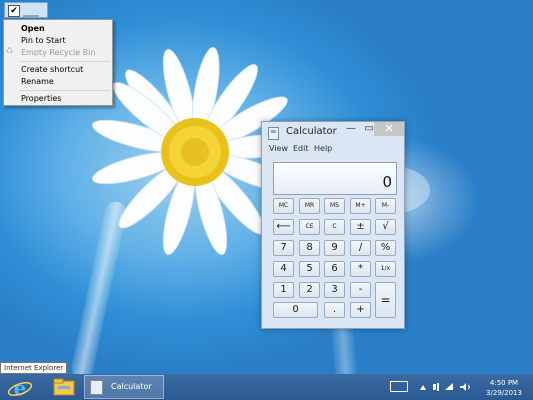 The height and width of the screenshot is (400, 533). What do you see at coordinates (351, 129) in the screenshot?
I see `minimize-button: —` at bounding box center [351, 129].